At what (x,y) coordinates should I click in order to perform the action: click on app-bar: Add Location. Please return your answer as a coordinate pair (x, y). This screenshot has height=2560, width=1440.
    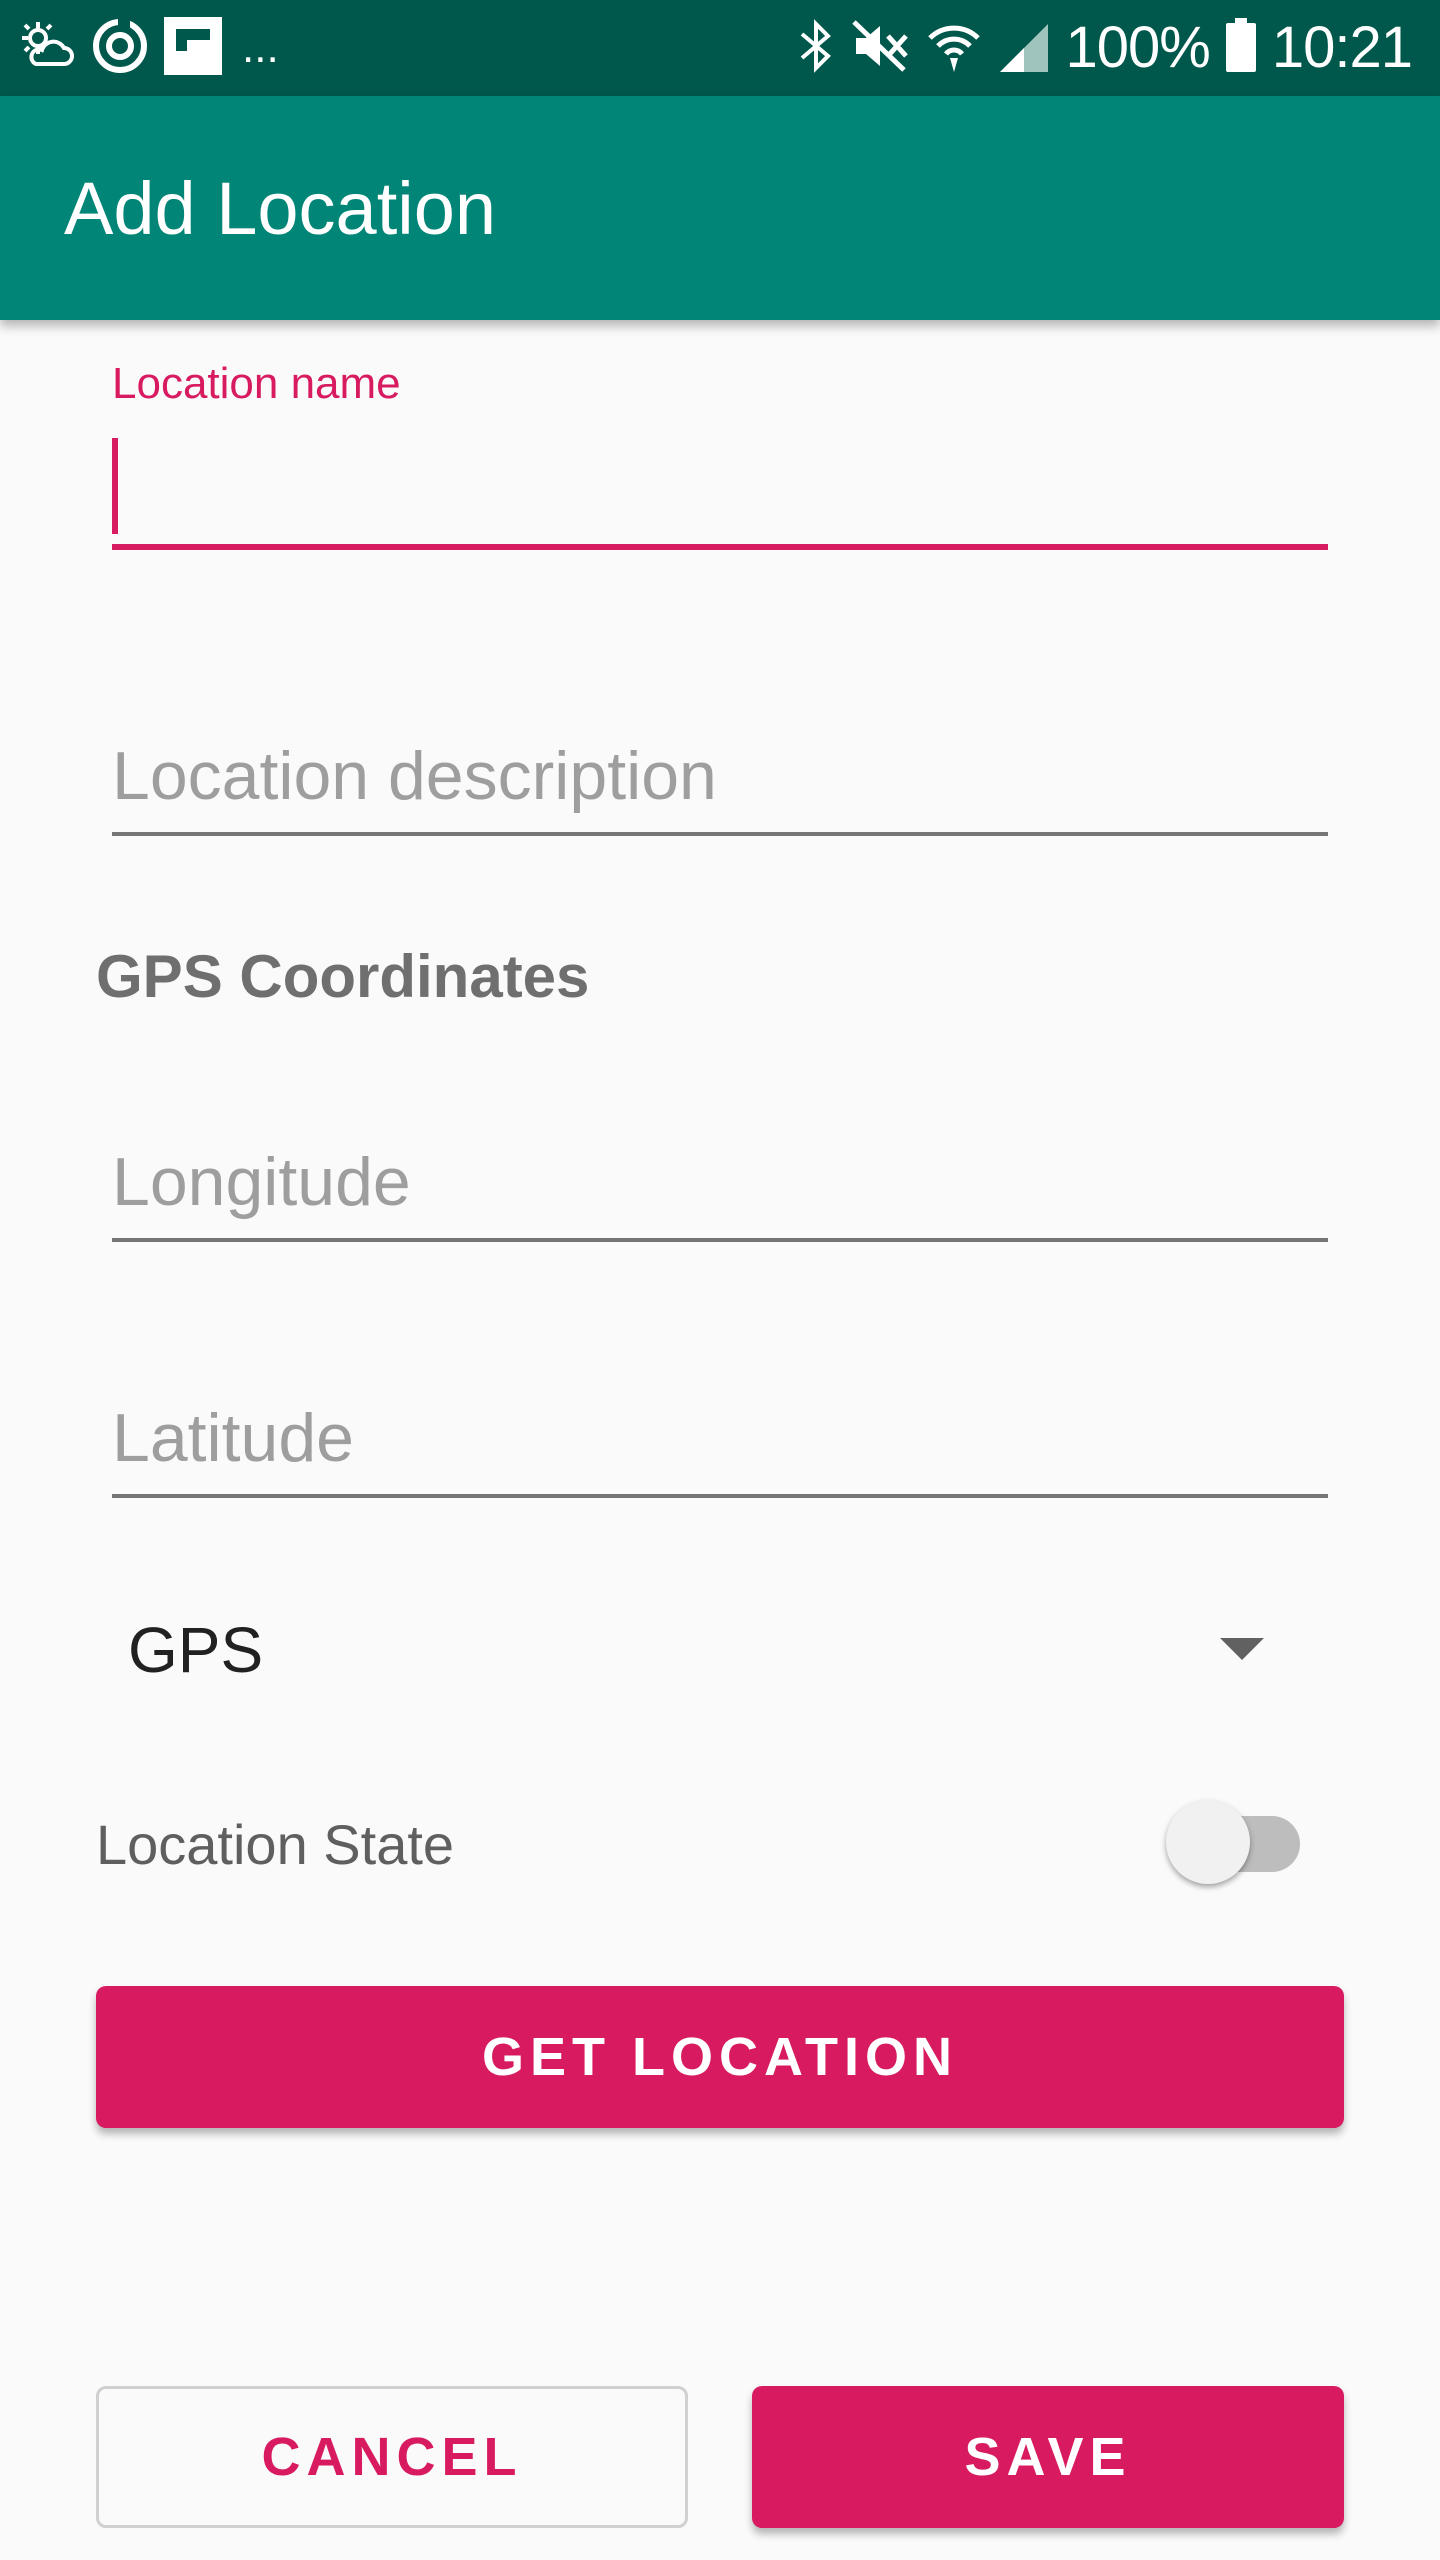
    Looking at the image, I should click on (720, 208).